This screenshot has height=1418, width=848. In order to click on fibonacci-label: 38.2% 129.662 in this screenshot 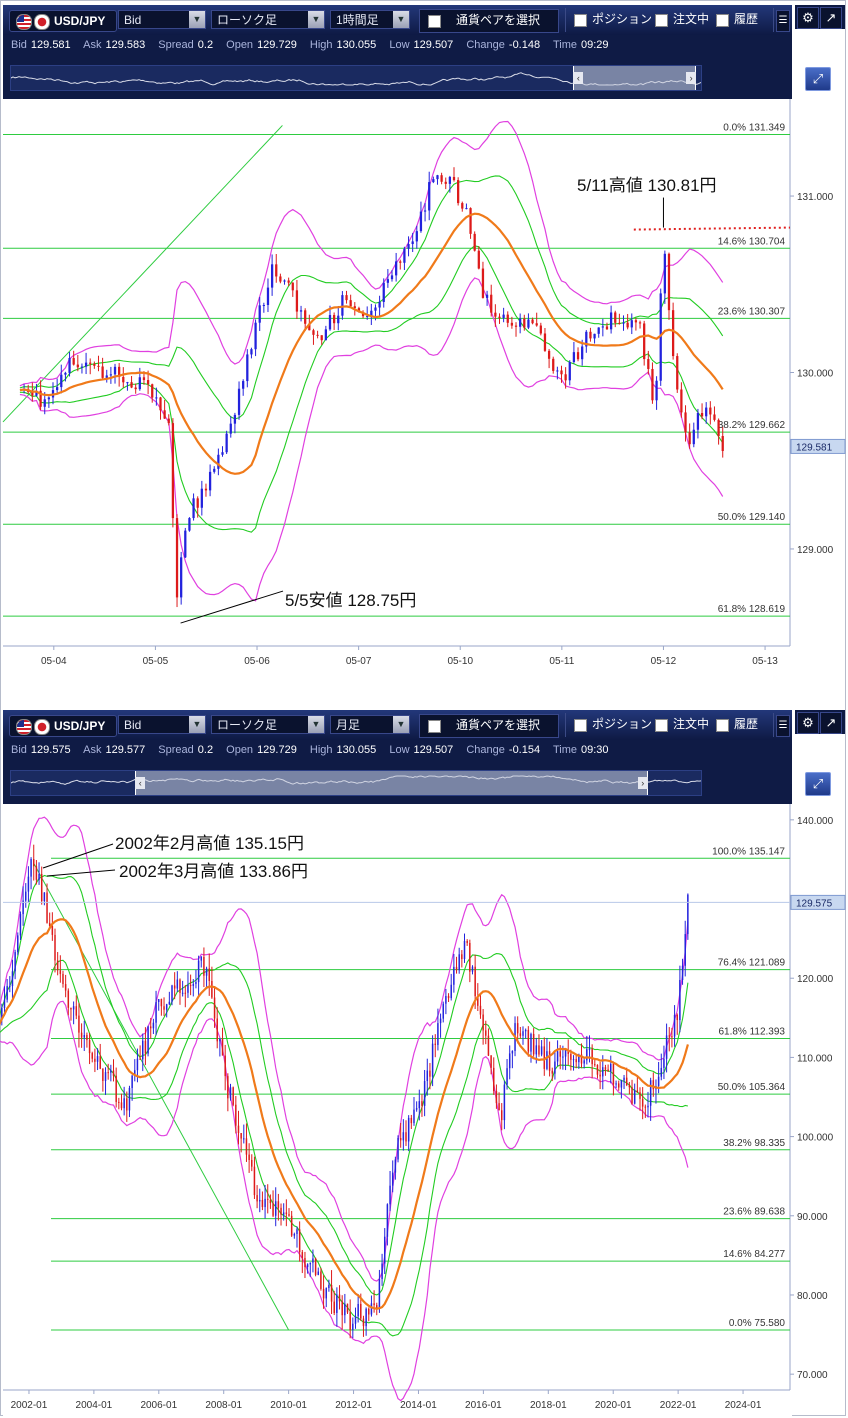, I will do `click(752, 425)`.